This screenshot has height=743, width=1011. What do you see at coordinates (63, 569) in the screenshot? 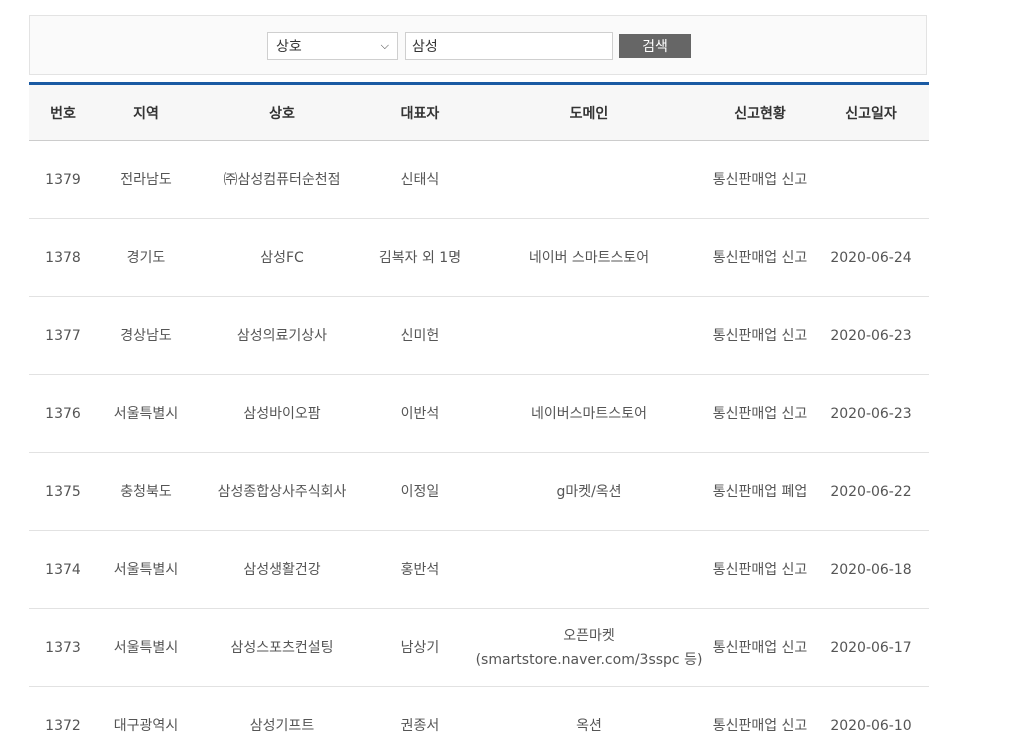
I see `cell-number: 1374` at bounding box center [63, 569].